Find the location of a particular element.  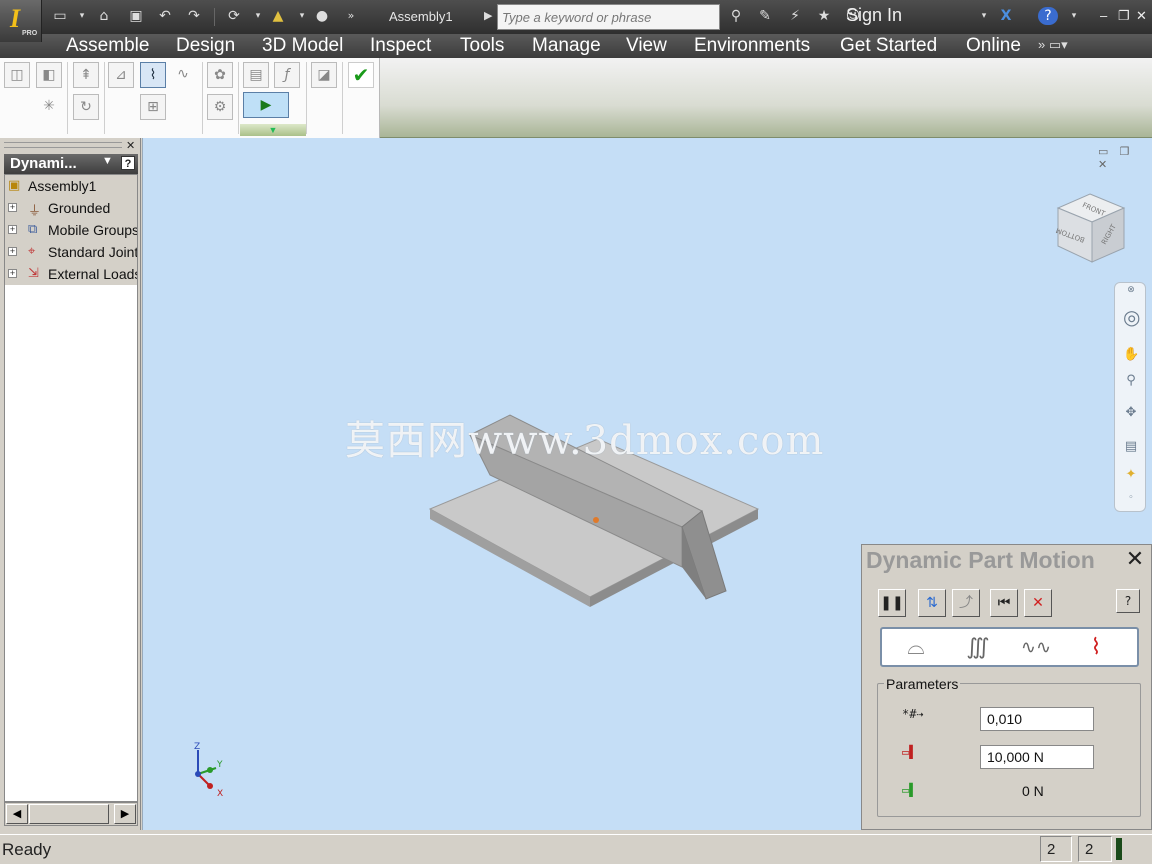

subscription-center-icon: ✎ is located at coordinates (765, 16).